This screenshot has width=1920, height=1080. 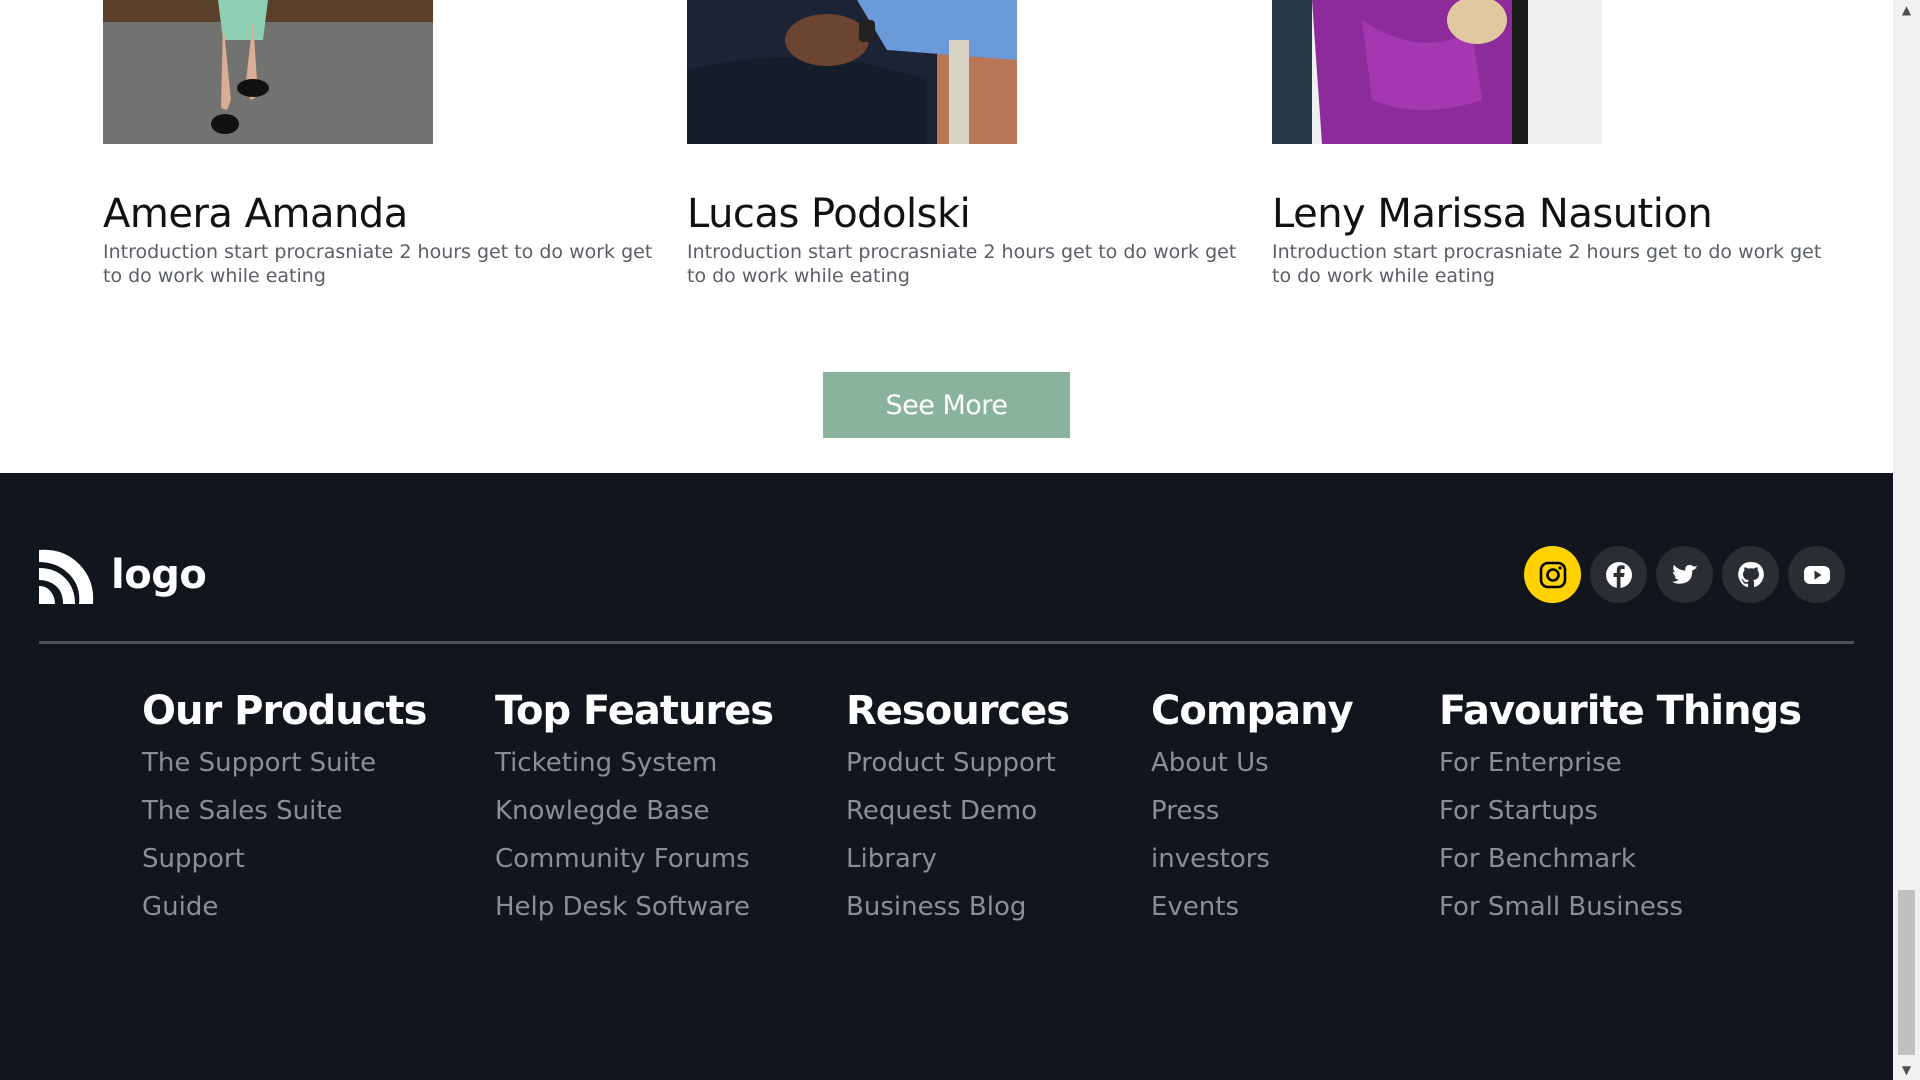 I want to click on footer-link: For Startups, so click(x=1620, y=811).